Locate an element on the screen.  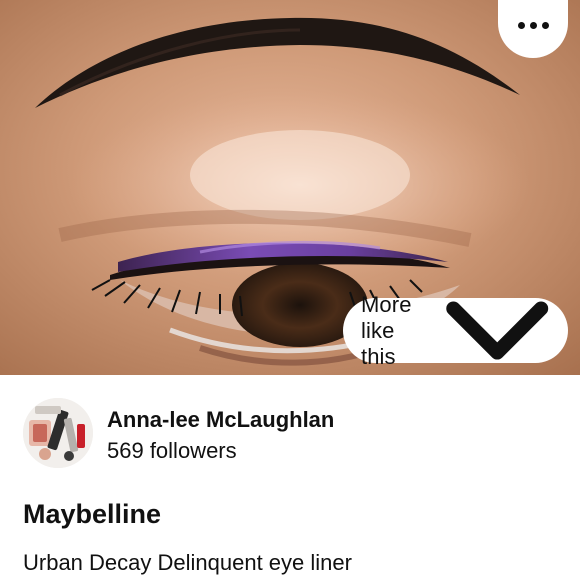
avatar is located at coordinates (58, 433).